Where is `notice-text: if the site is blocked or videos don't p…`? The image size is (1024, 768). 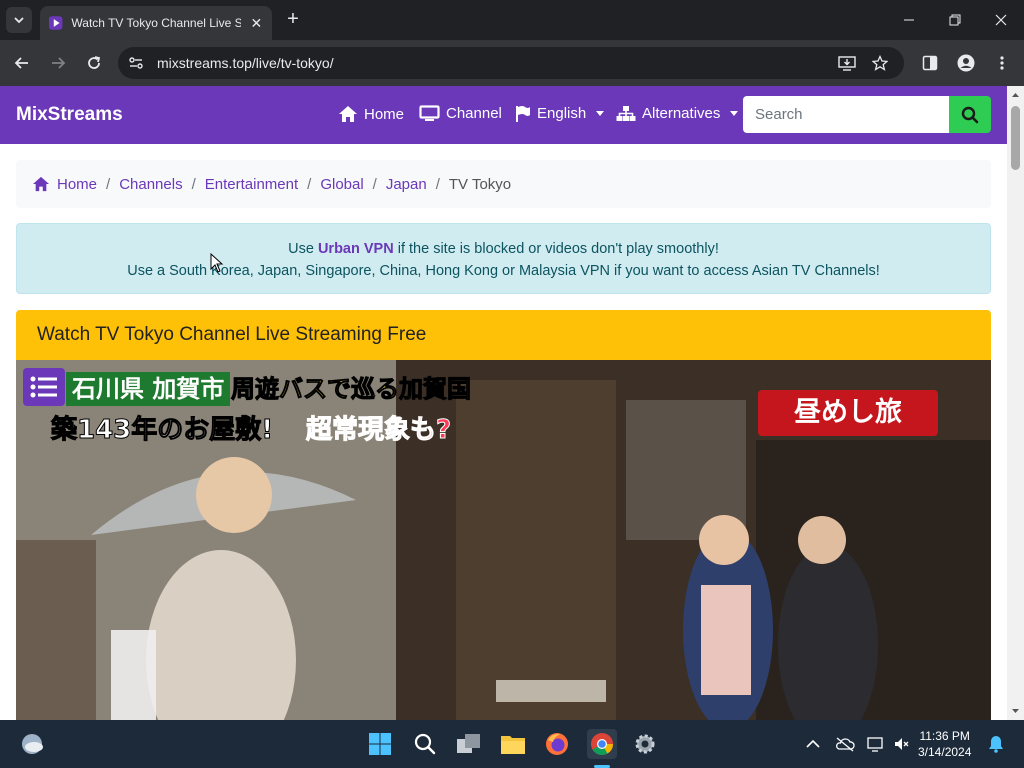
notice-text: if the site is blocked or videos don't p… is located at coordinates (556, 249).